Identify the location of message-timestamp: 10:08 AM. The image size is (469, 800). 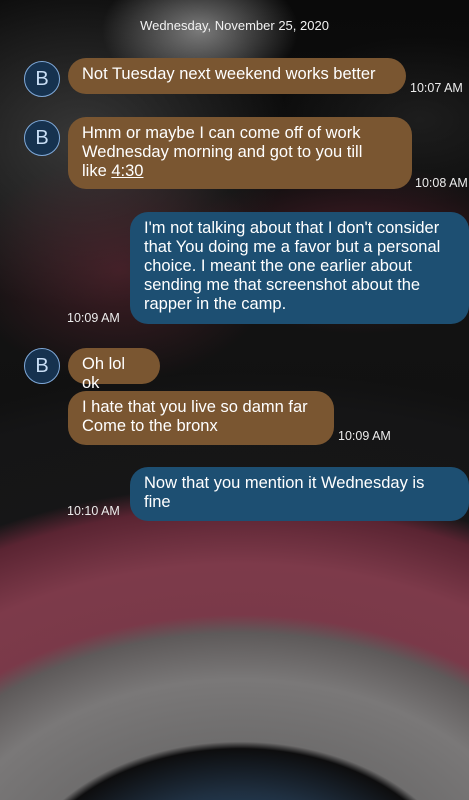
(441, 183).